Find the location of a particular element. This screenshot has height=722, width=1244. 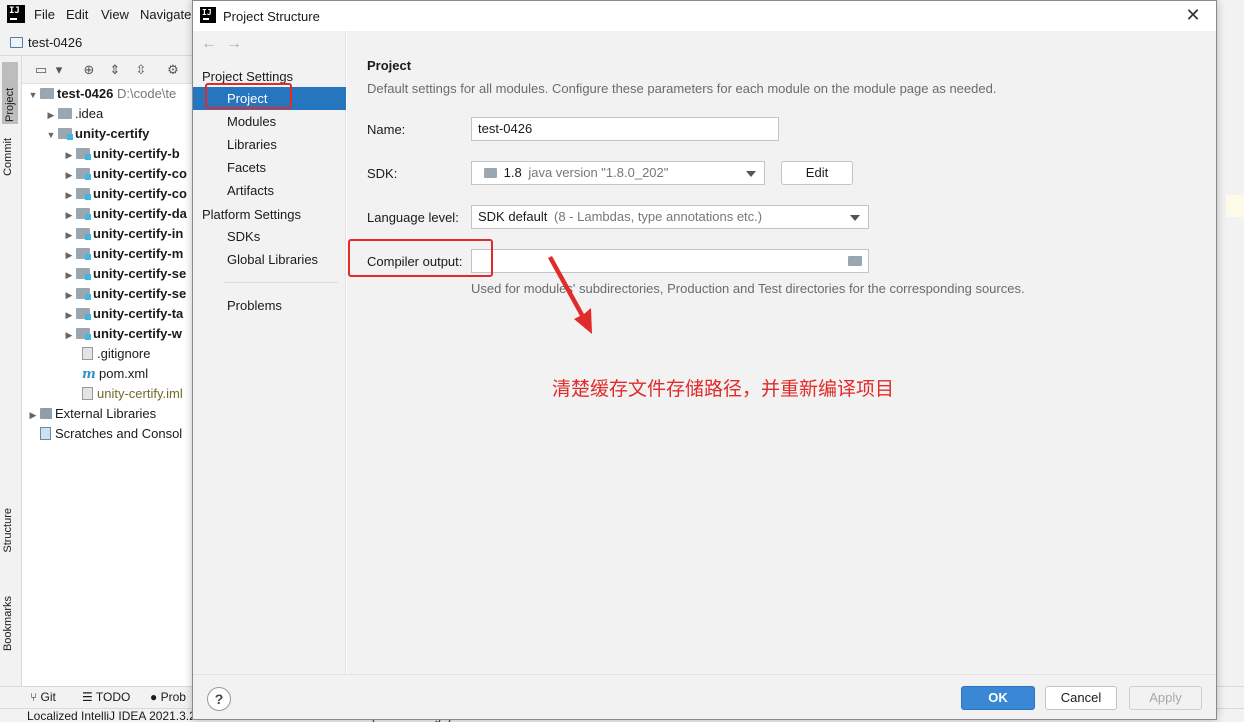

menu-navigate: Navigate is located at coordinates (165, 14).